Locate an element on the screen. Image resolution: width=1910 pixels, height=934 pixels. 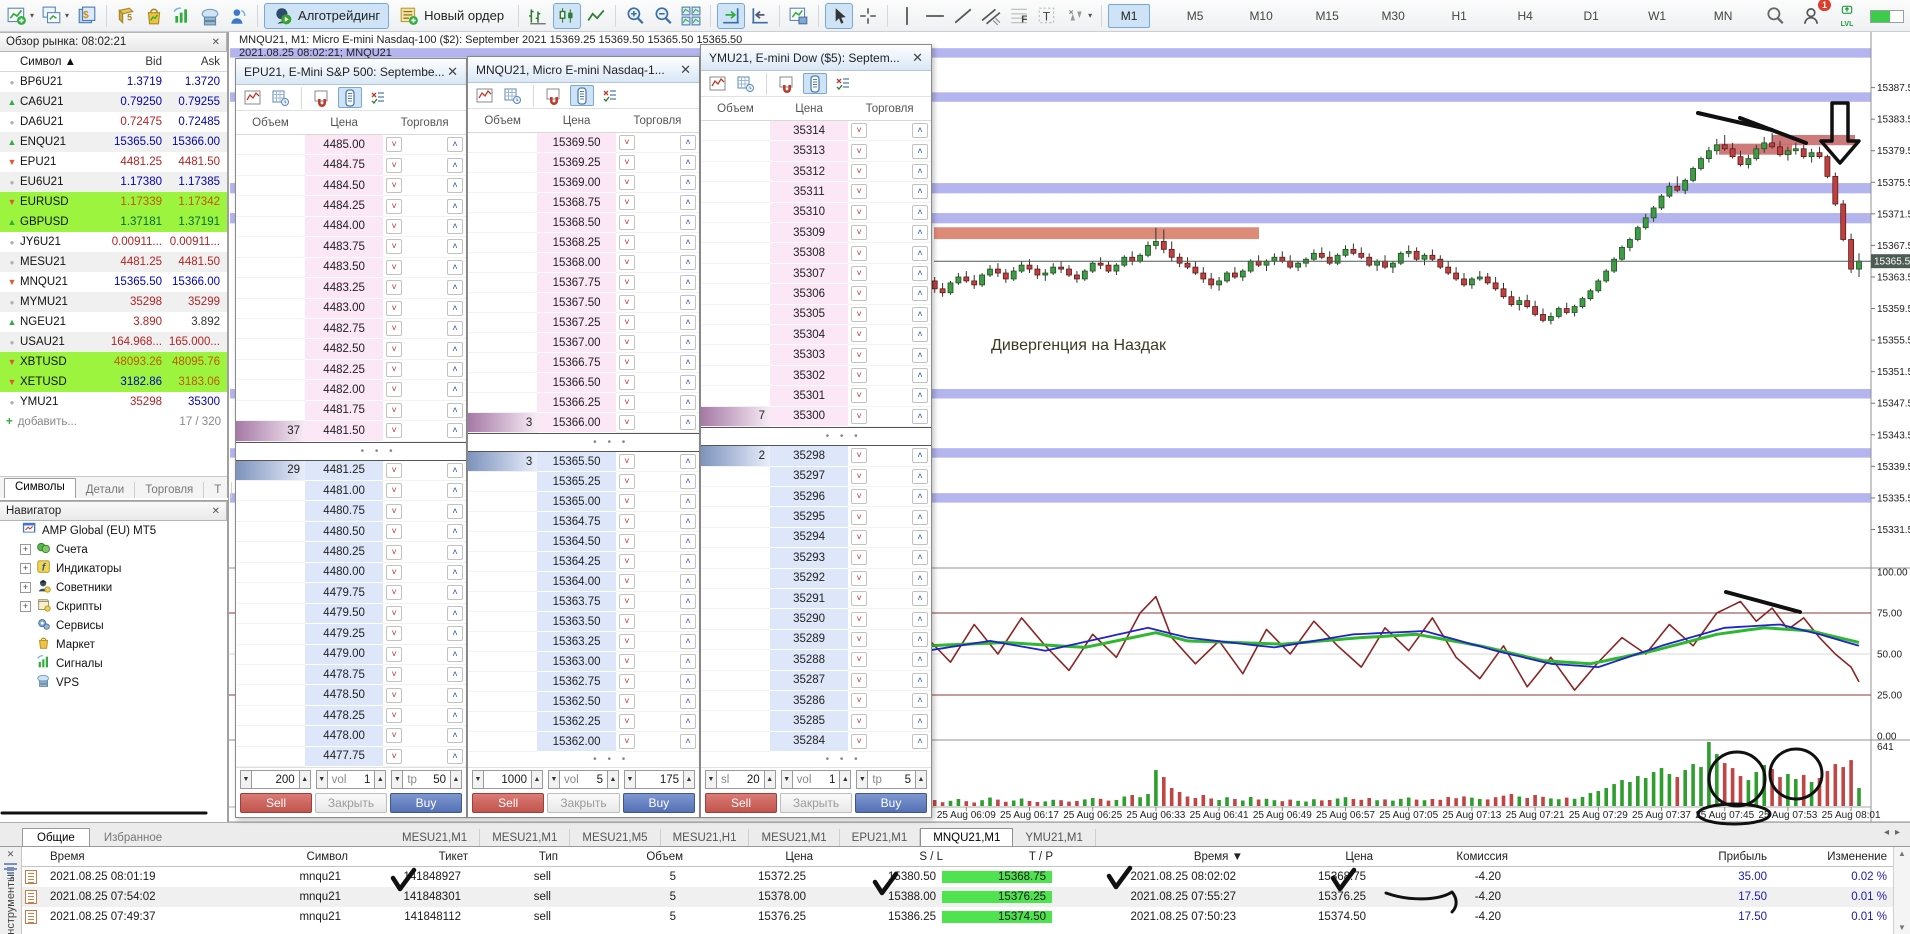
spinner-control: ▼ tp 5 ▲ is located at coordinates (892, 779).